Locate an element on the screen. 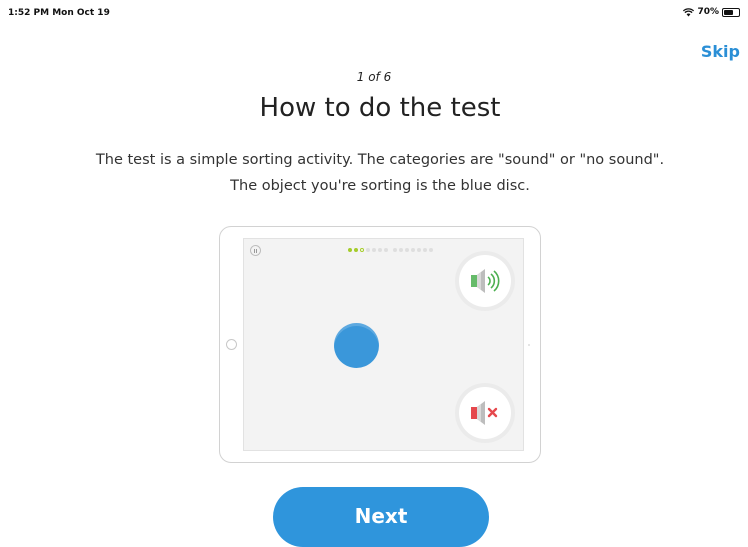 This screenshot has height=547, width=748. pause-icon is located at coordinates (255, 250).